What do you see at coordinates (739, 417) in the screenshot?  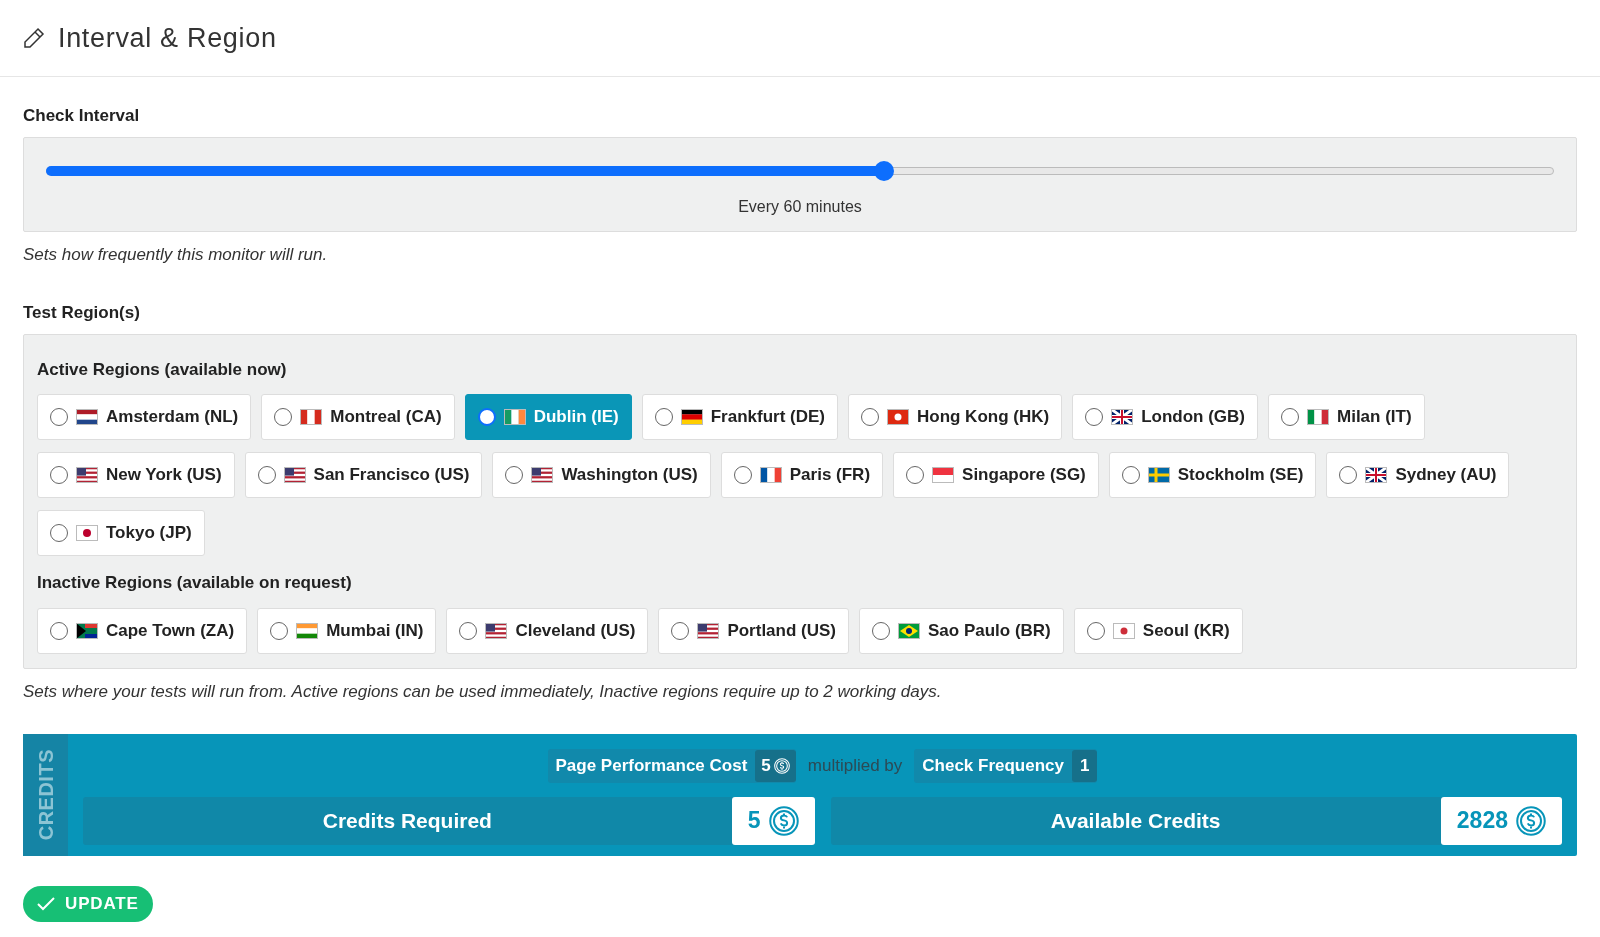 I see `region-option: Frankfurt (DE)` at bounding box center [739, 417].